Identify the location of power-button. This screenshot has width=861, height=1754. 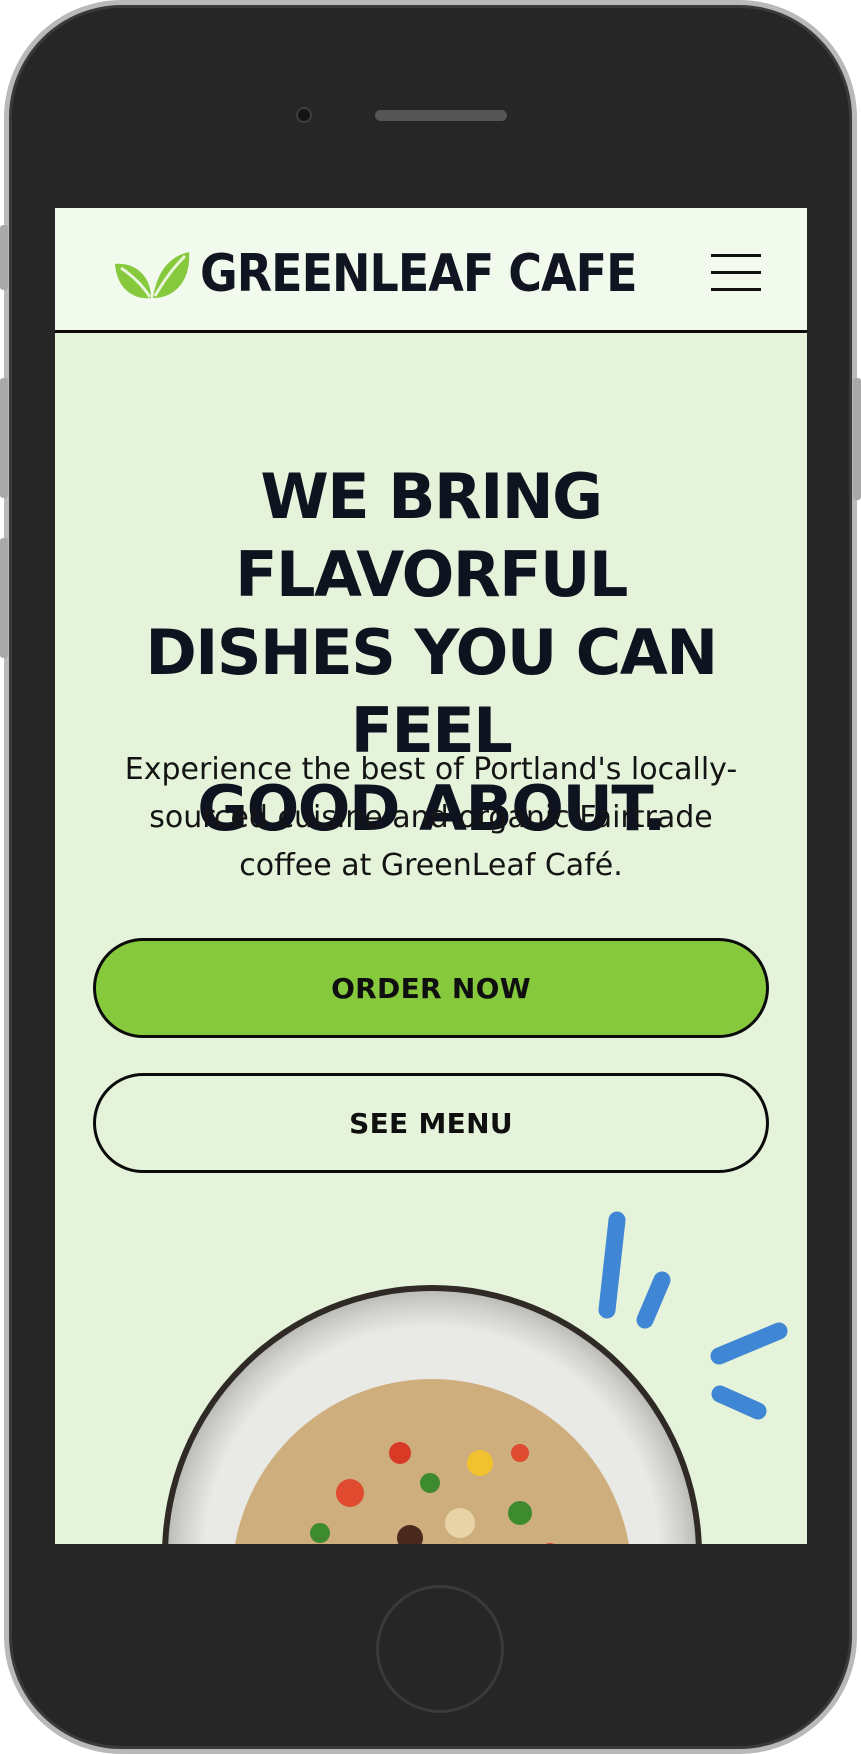
(857, 439).